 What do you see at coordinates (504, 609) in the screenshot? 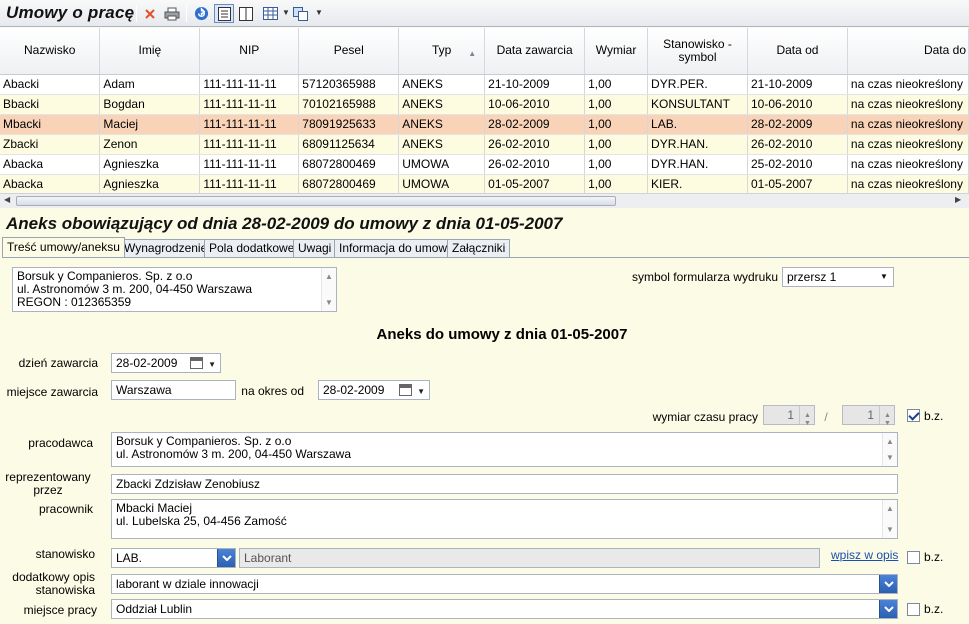
I see `workplace-select: Oddział Lublin` at bounding box center [504, 609].